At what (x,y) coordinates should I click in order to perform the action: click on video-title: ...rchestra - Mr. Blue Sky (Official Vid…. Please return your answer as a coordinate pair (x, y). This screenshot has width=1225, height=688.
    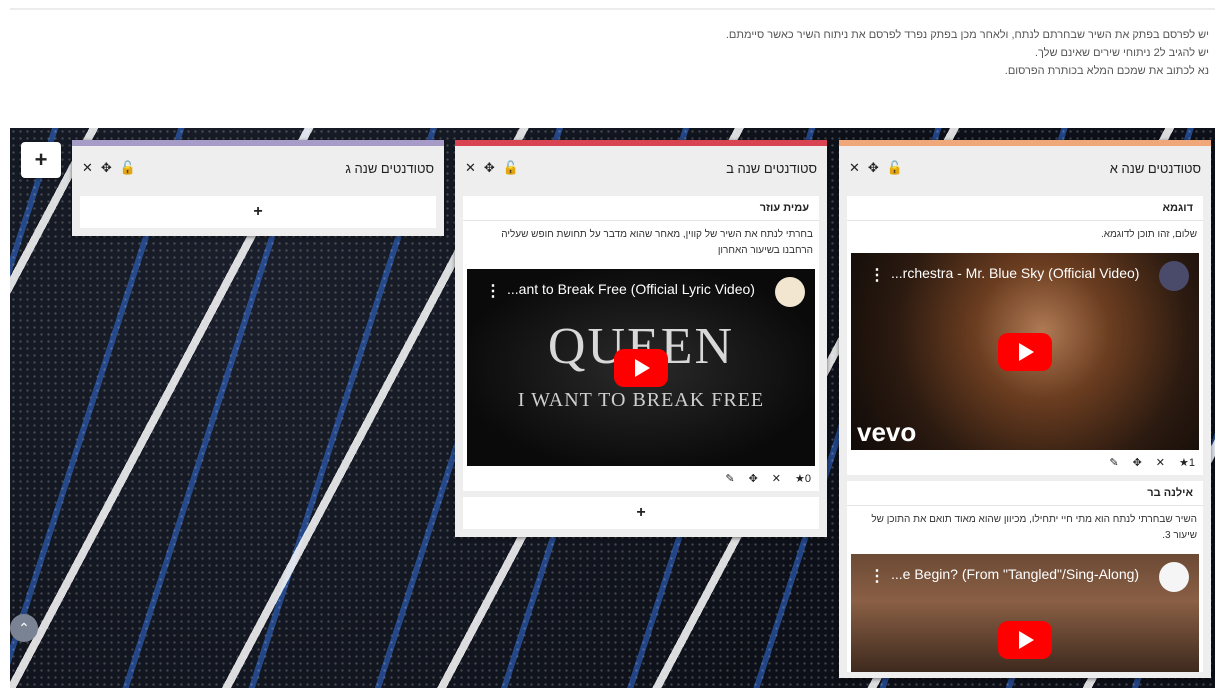
    Looking at the image, I should click on (1025, 273).